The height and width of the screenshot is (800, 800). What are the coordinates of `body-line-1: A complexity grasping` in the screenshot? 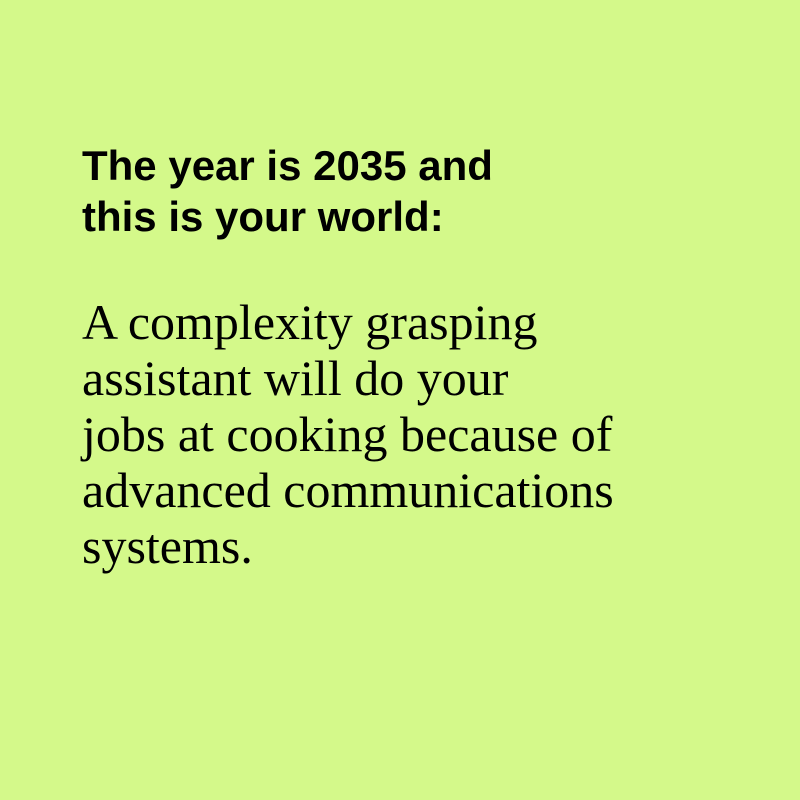 It's located at (310, 322).